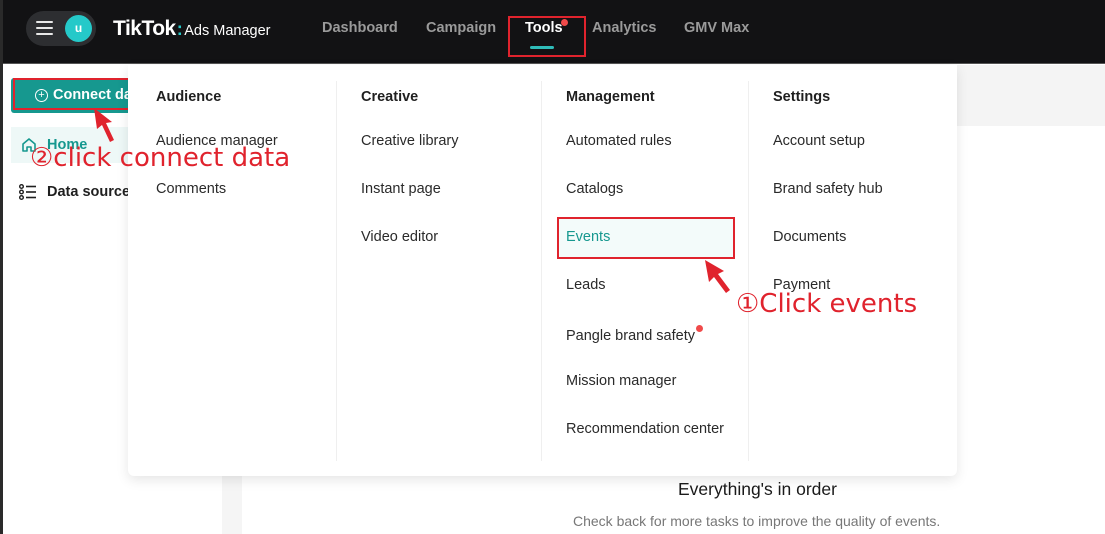 This screenshot has height=534, width=1105. What do you see at coordinates (624, 28) in the screenshot?
I see `nav-tab-analytics: Analytics` at bounding box center [624, 28].